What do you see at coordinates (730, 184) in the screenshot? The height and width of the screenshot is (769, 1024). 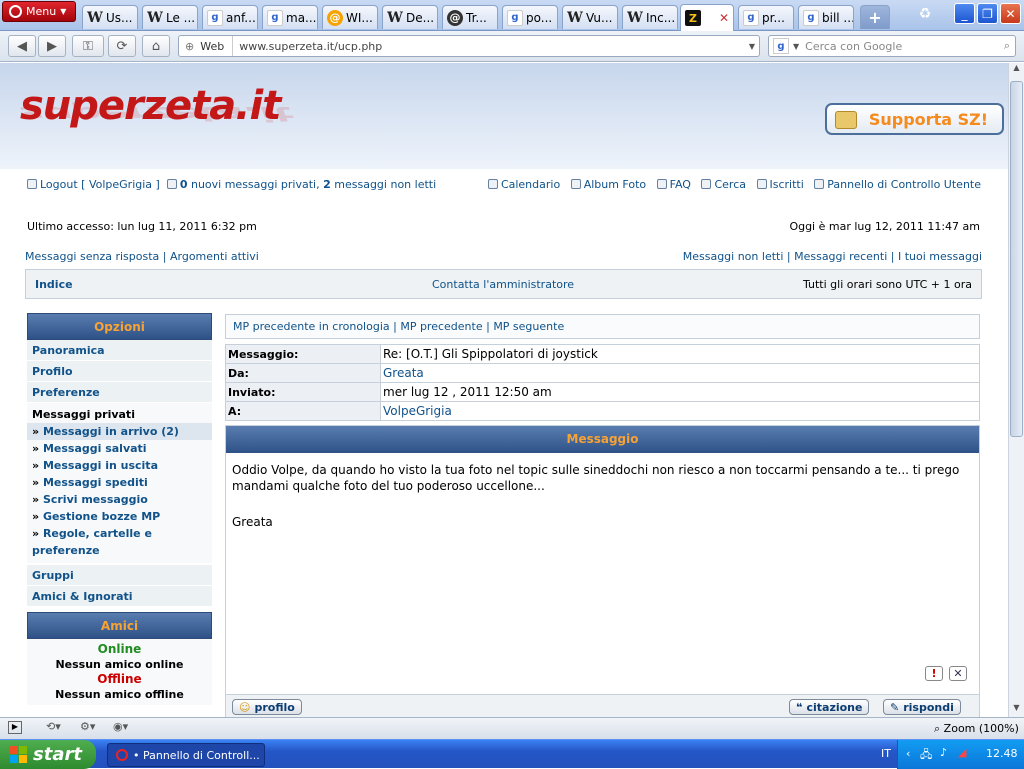 I see `search-link: Cerca` at bounding box center [730, 184].